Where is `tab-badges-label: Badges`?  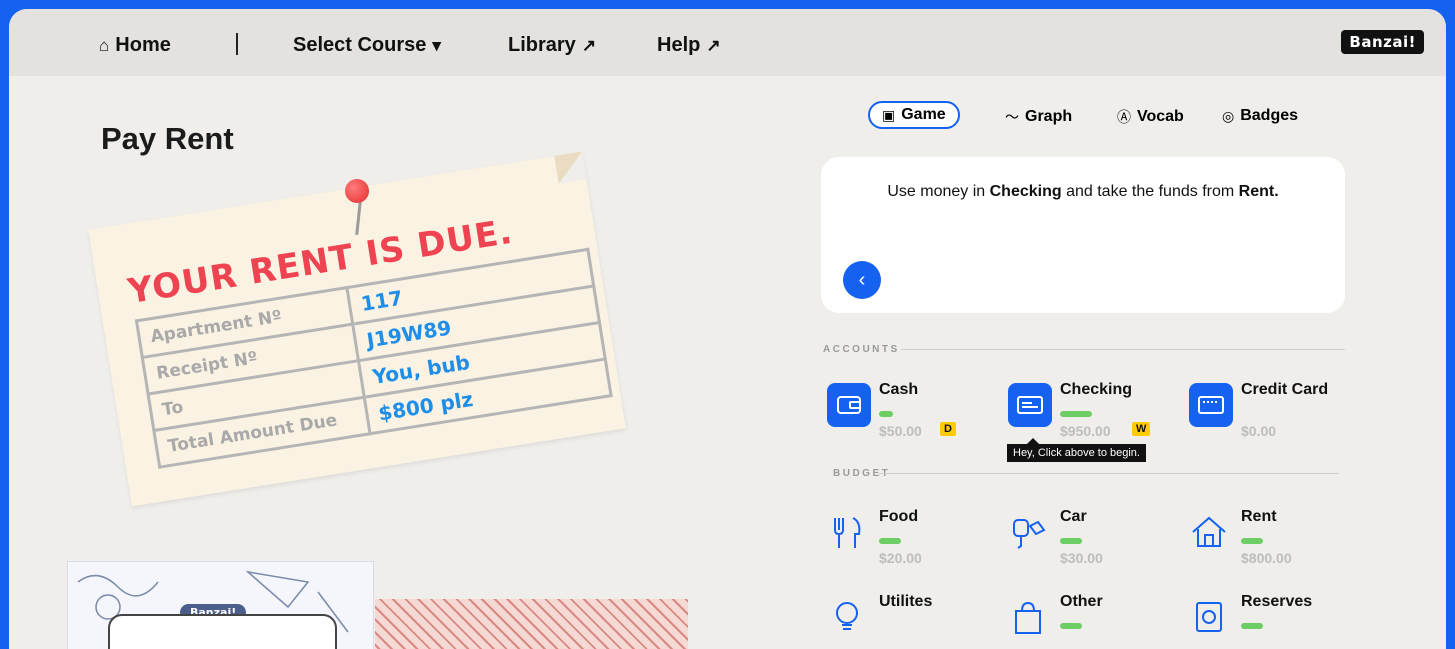 tab-badges-label: Badges is located at coordinates (1269, 115).